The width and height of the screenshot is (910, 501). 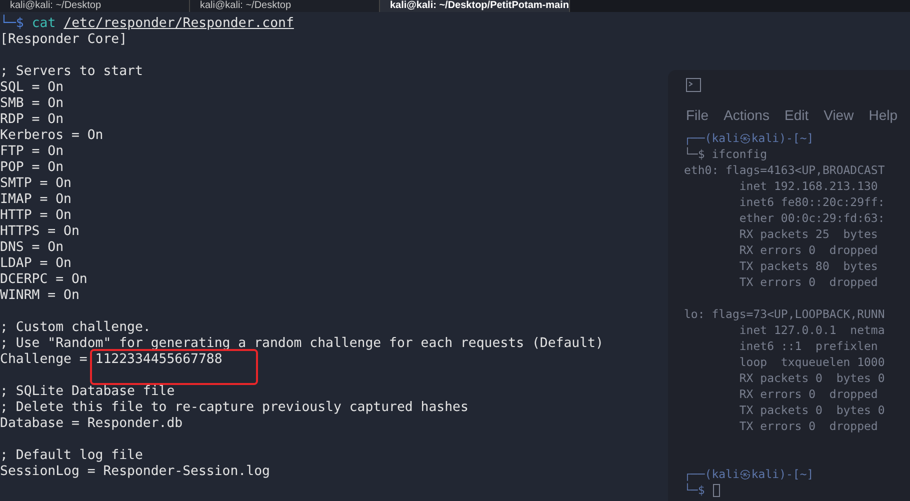 What do you see at coordinates (32, 88) in the screenshot?
I see `config-line: SQL = On` at bounding box center [32, 88].